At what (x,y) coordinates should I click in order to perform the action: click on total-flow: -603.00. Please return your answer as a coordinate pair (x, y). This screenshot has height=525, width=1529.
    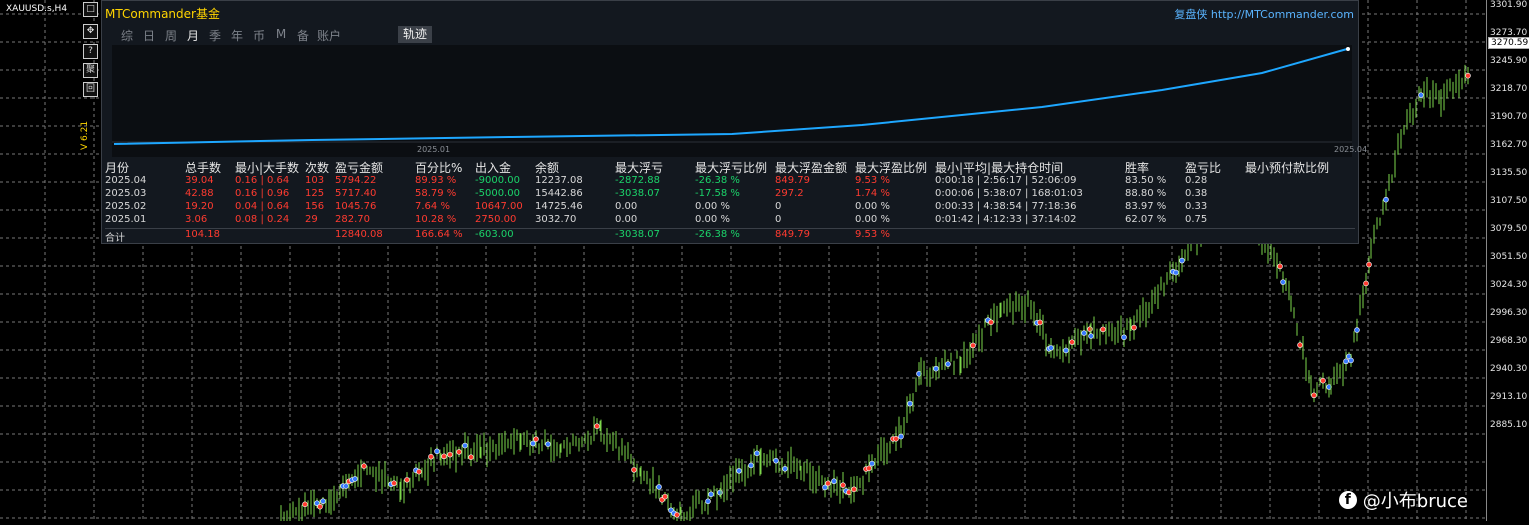
    Looking at the image, I should click on (494, 234).